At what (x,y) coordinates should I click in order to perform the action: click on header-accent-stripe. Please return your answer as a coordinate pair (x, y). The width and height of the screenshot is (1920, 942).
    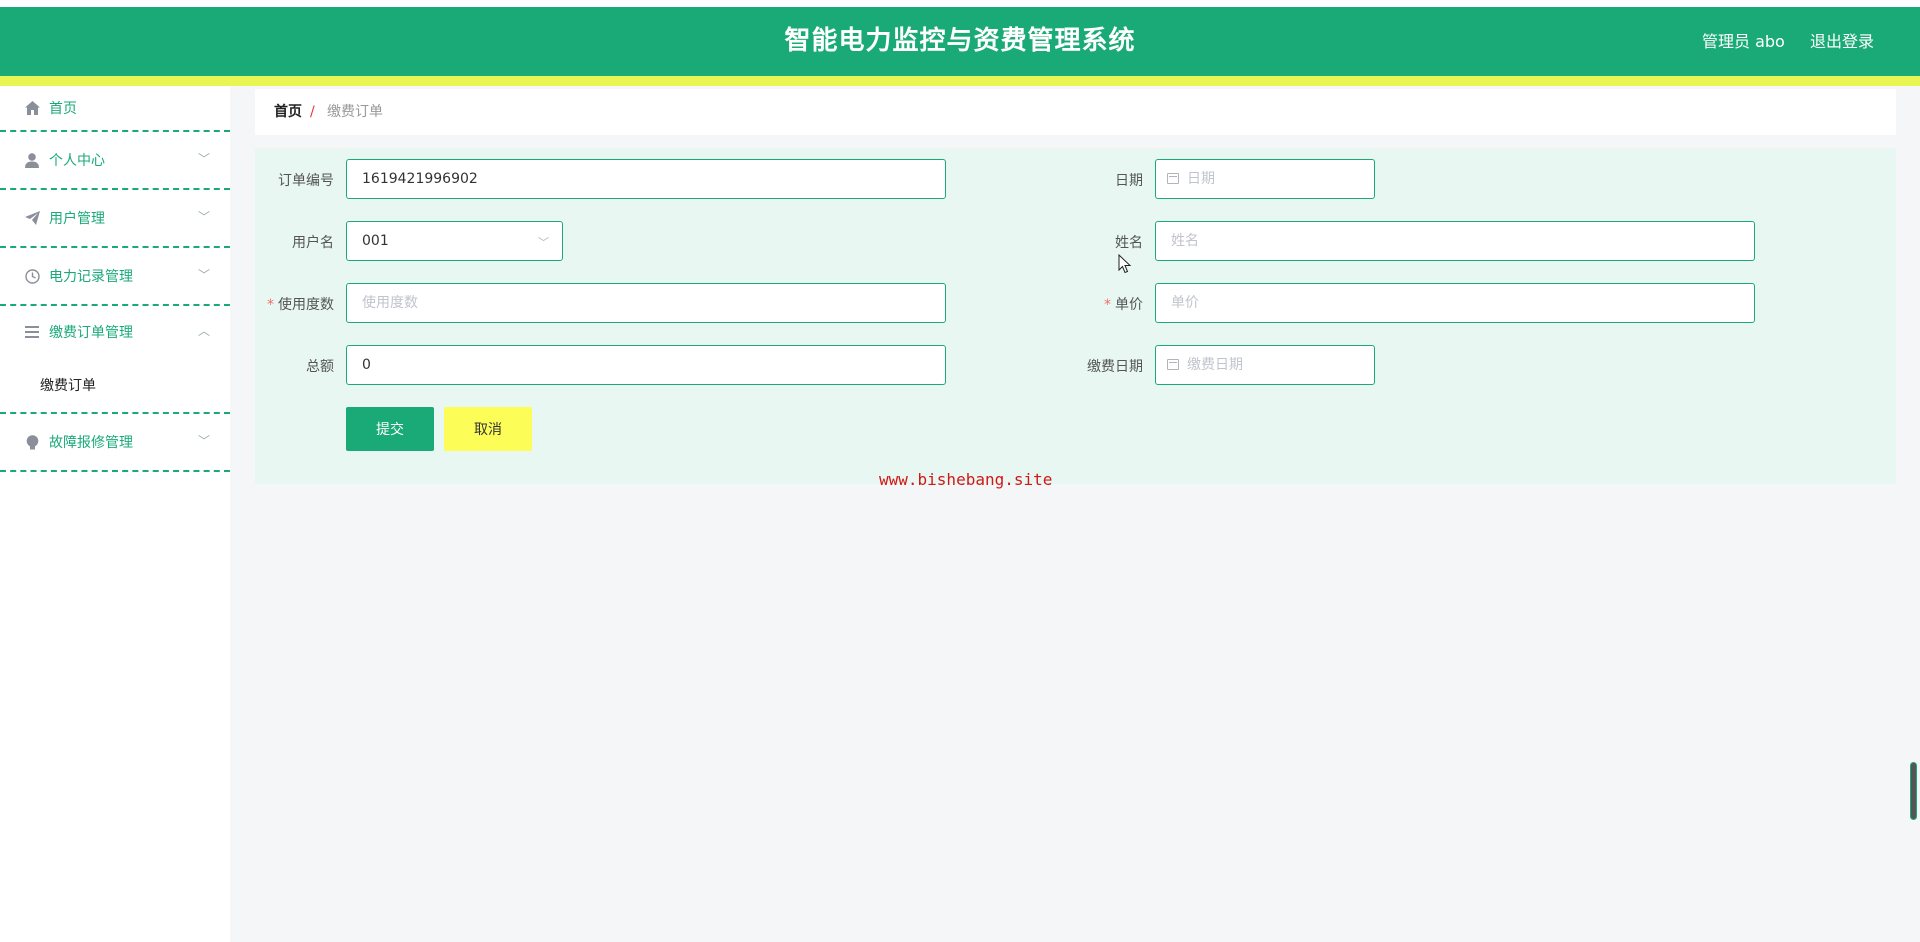
    Looking at the image, I should click on (960, 81).